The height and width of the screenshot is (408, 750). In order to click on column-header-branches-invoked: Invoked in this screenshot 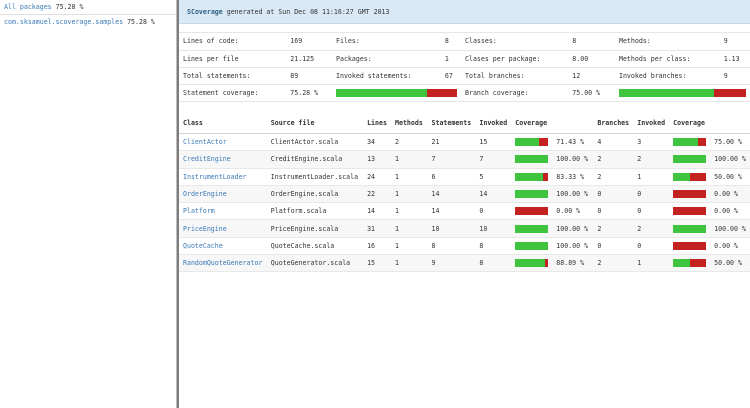, I will do `click(651, 123)`.